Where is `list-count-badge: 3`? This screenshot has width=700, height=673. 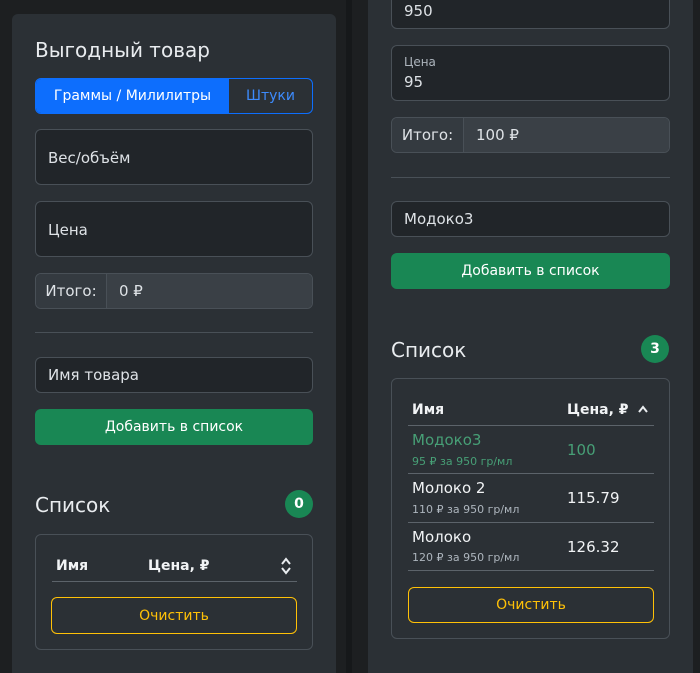 list-count-badge: 3 is located at coordinates (655, 349).